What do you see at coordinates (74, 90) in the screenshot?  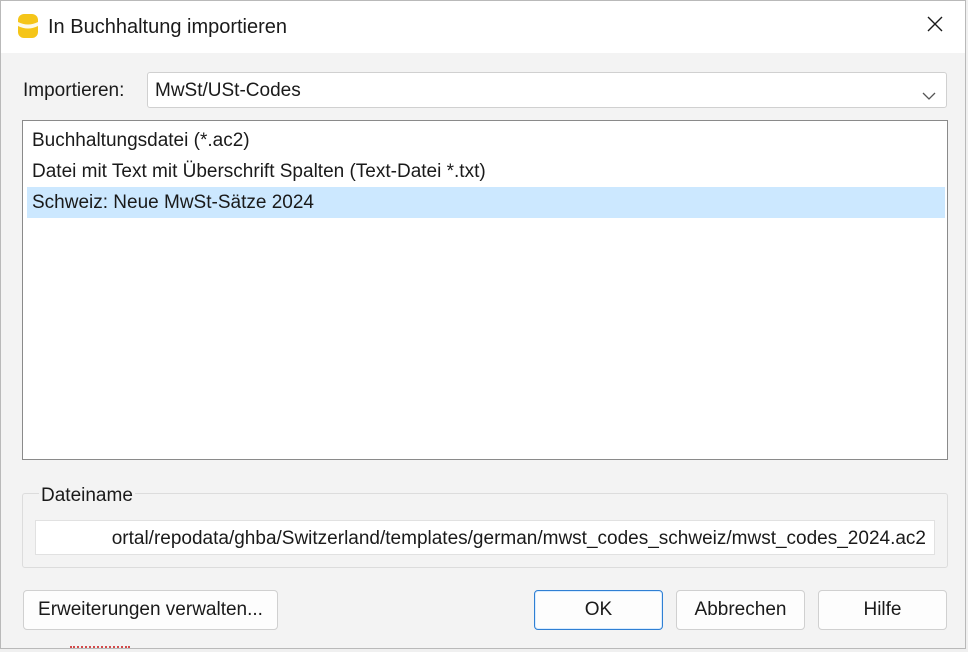 I see `import-label: Importieren:` at bounding box center [74, 90].